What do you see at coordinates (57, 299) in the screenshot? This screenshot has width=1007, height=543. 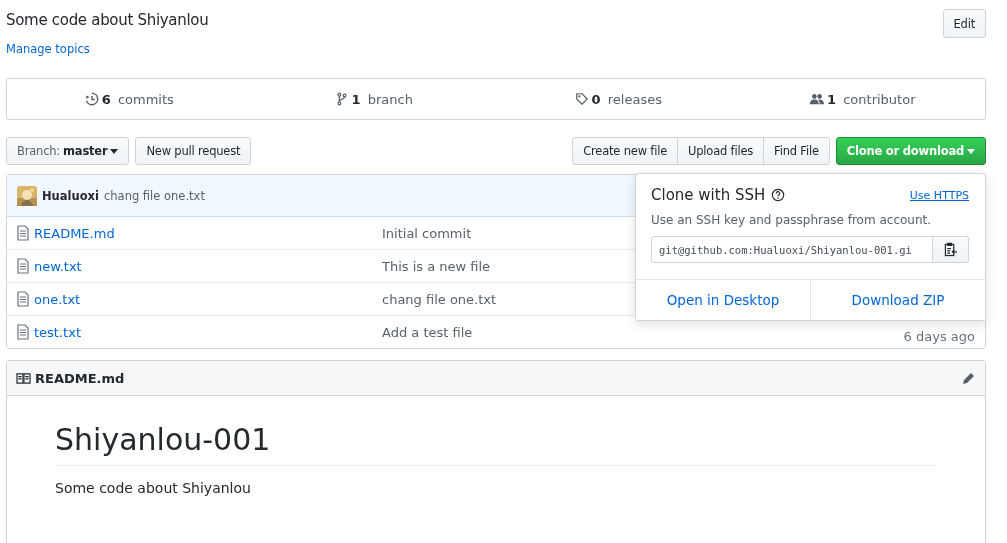 I see `file-link: one.txt` at bounding box center [57, 299].